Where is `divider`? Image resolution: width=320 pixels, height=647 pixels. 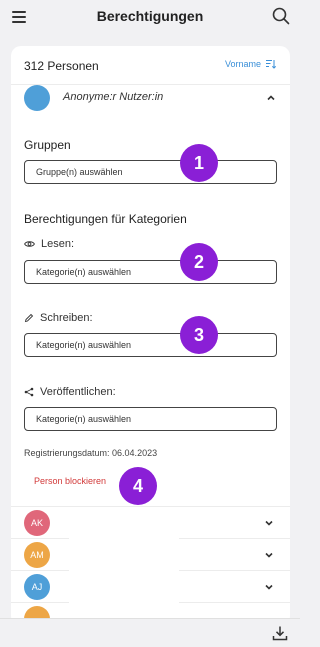 divider is located at coordinates (150, 506).